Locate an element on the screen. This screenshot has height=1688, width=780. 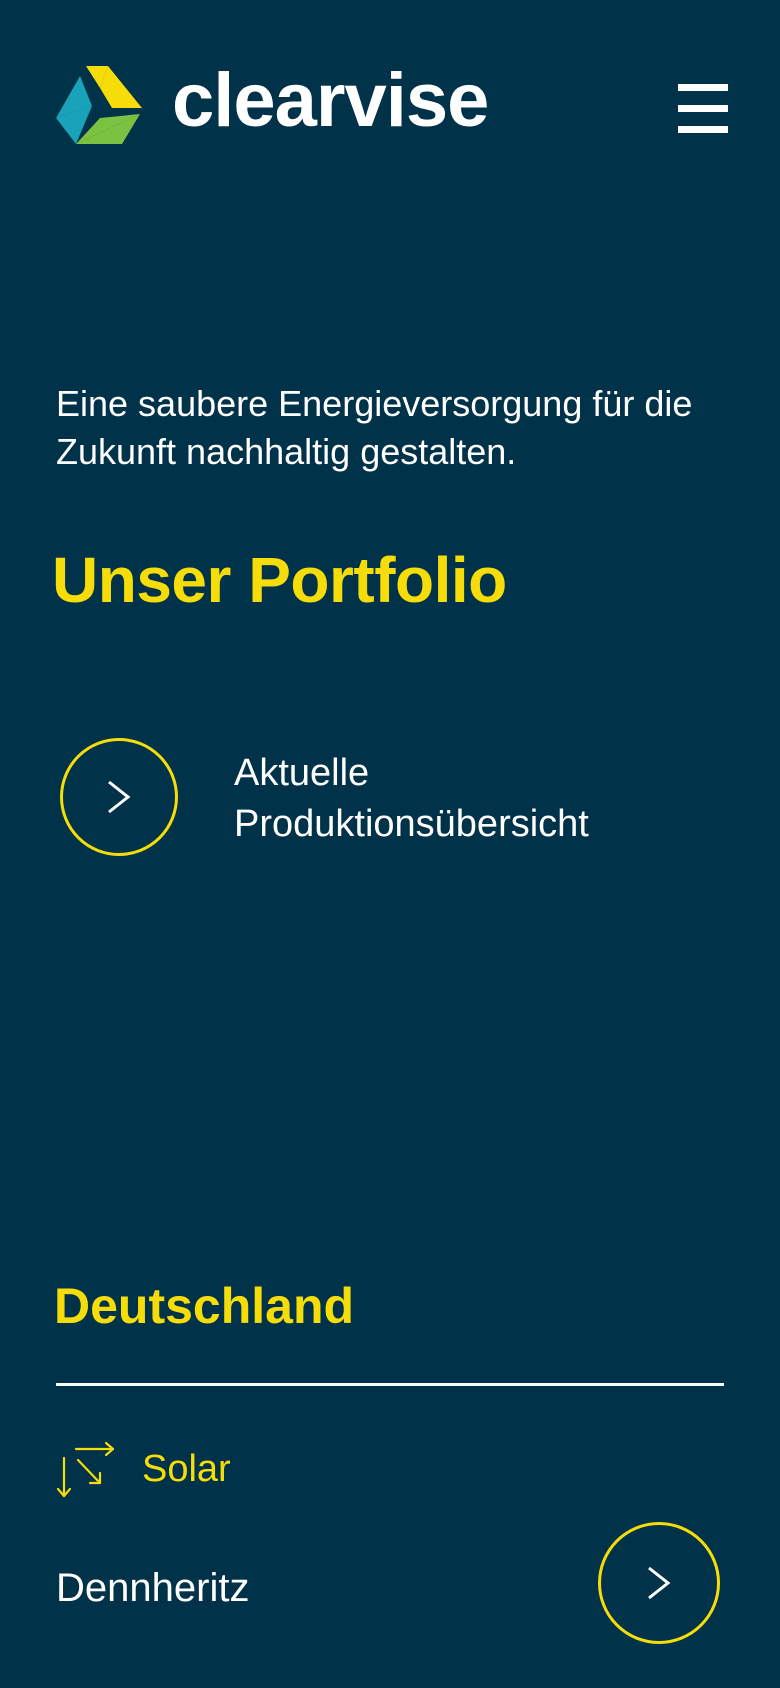
project-details-button is located at coordinates (659, 1583).